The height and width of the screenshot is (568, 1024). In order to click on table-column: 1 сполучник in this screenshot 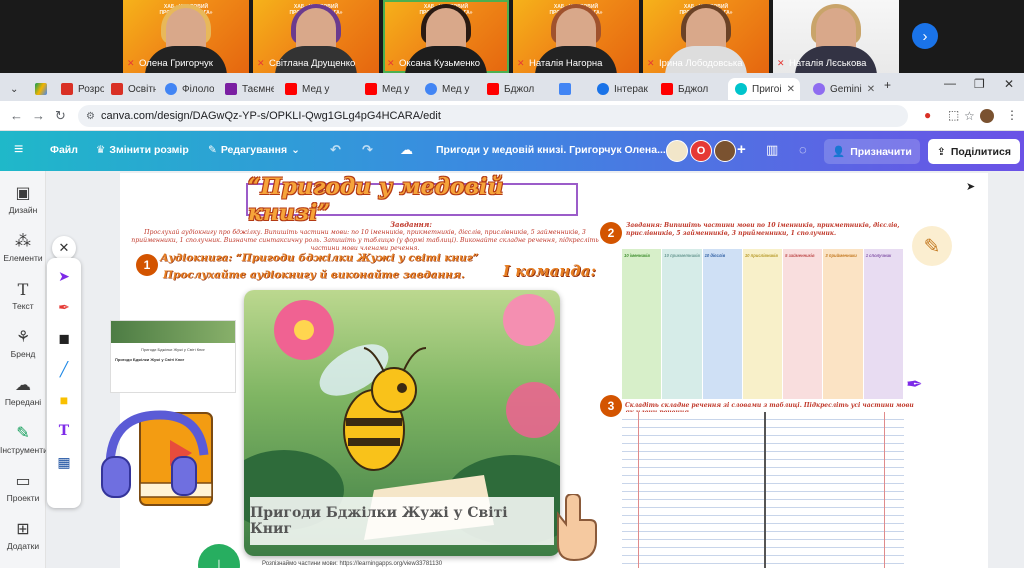, I will do `click(883, 324)`.